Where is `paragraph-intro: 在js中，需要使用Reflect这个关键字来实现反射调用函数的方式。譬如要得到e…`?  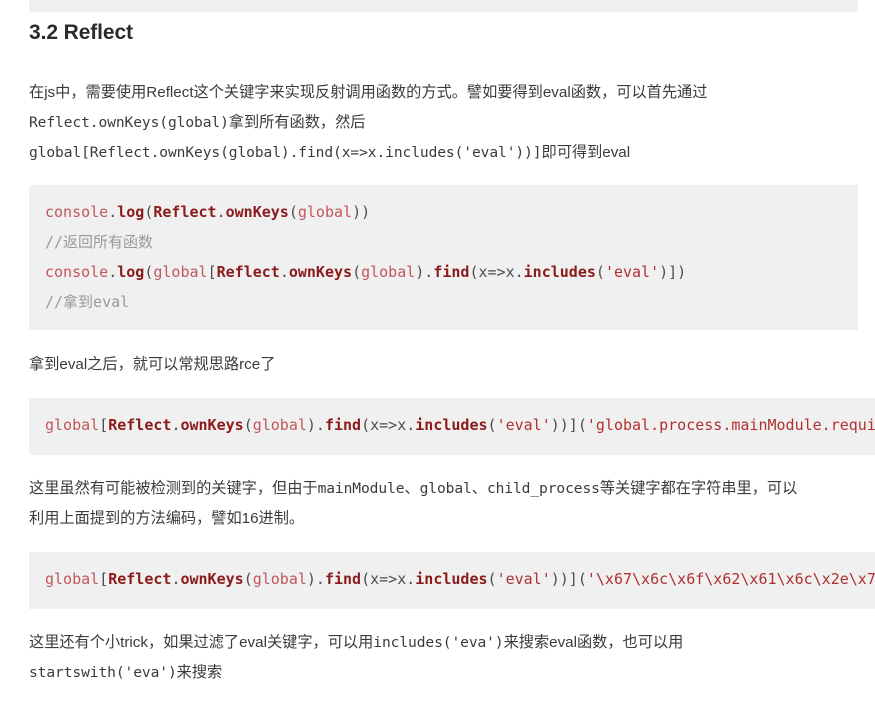 paragraph-intro: 在js中，需要使用Reflect这个关键字来实现反射调用函数的方式。譬如要得到e… is located at coordinates (429, 123).